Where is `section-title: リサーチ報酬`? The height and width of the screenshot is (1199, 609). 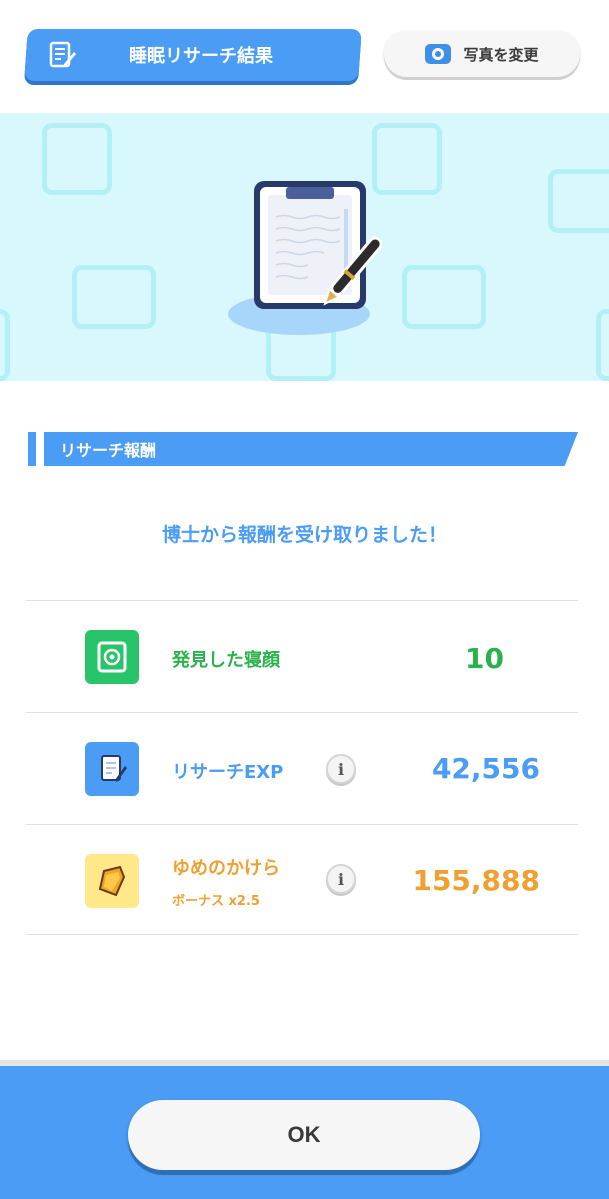 section-title: リサーチ報酬 is located at coordinates (108, 450).